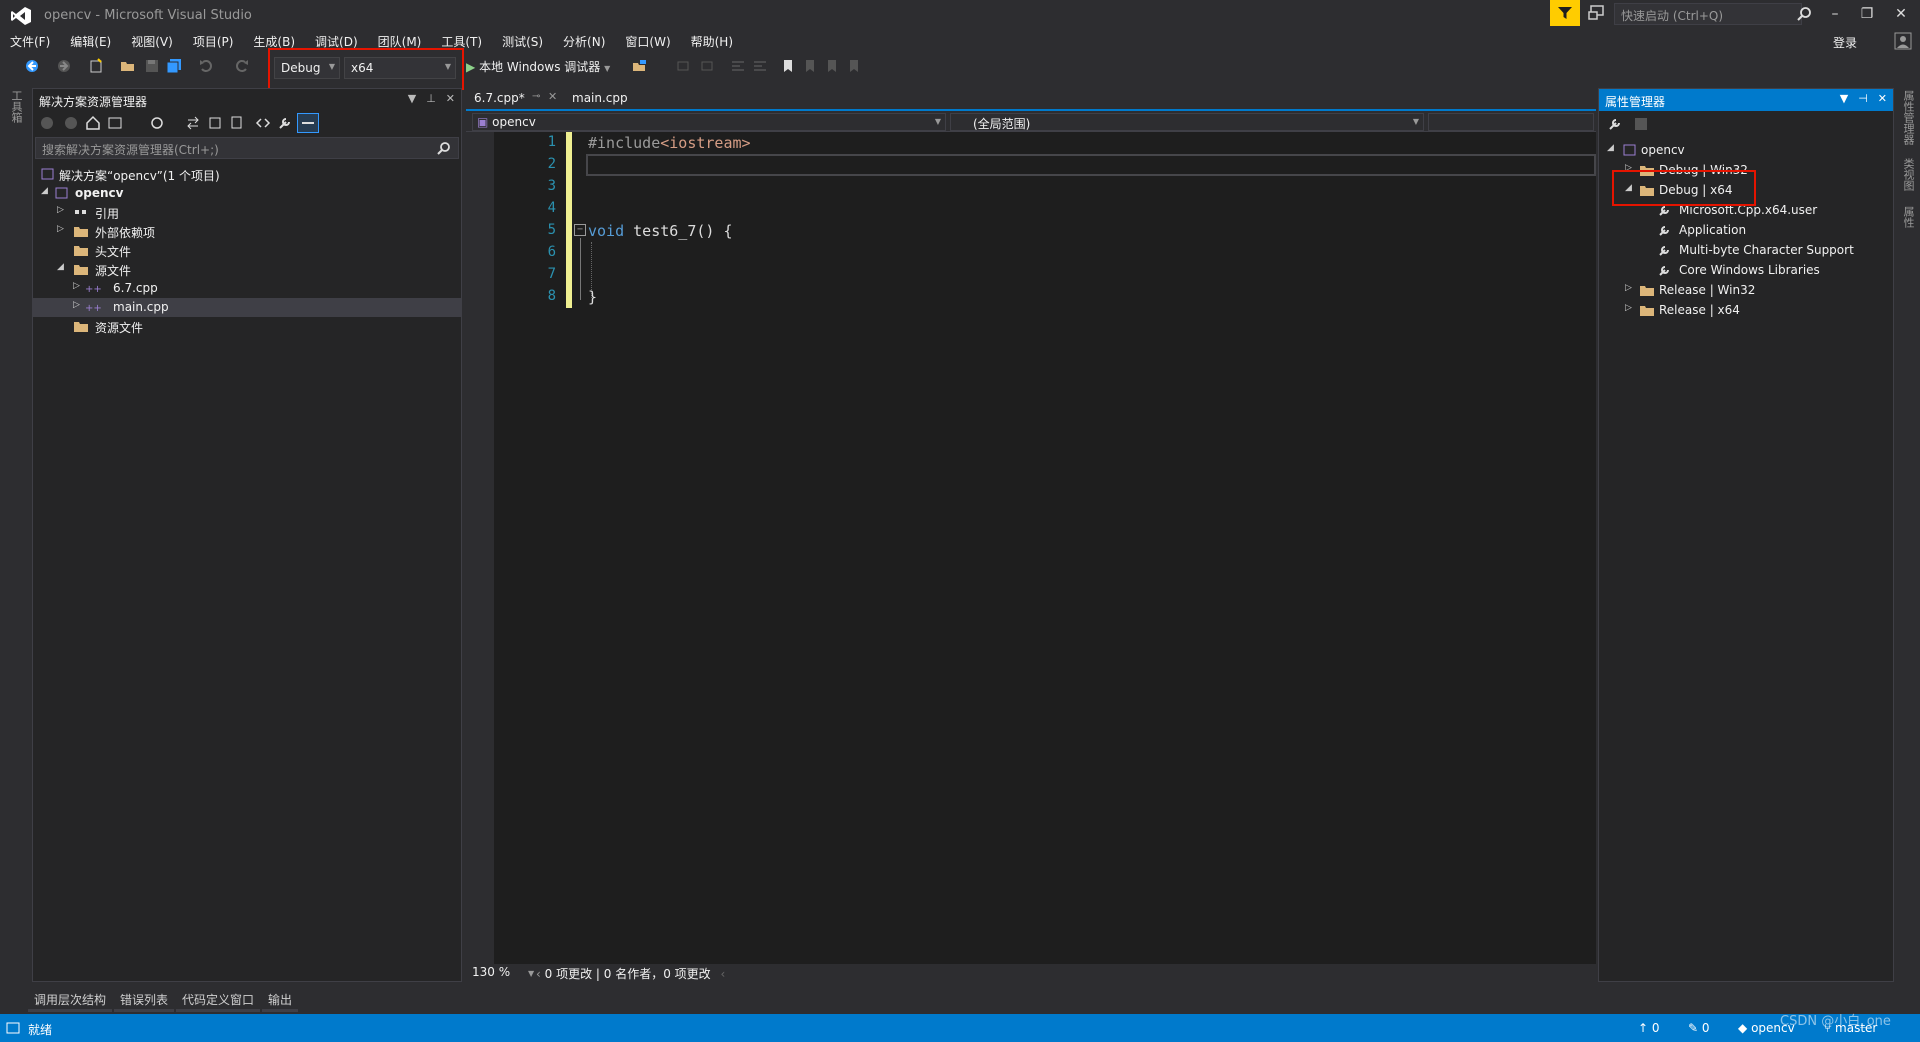 This screenshot has height=1042, width=1920. I want to click on collapse-region-icon: −, so click(580, 230).